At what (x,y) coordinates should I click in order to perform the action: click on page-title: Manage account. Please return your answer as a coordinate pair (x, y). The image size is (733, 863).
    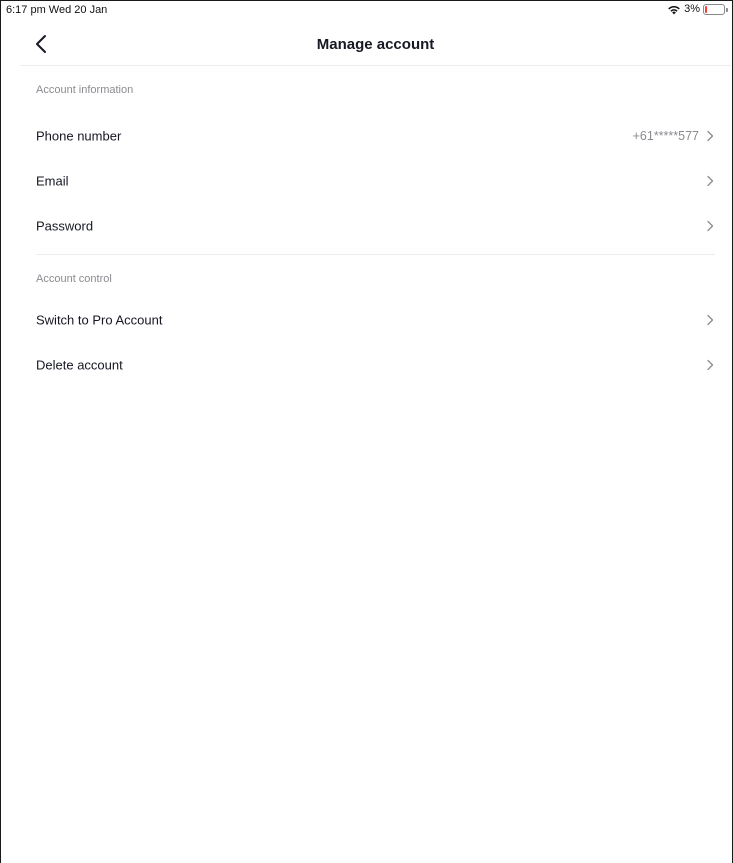
    Looking at the image, I should click on (375, 44).